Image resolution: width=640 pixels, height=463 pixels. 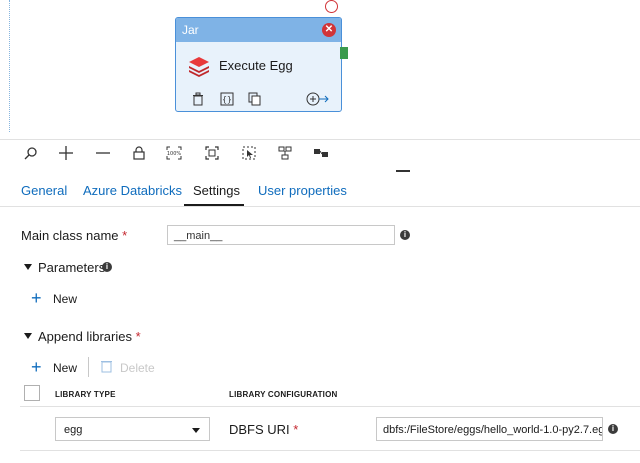 I want to click on collapse-libraries-icon, so click(x=28, y=336).